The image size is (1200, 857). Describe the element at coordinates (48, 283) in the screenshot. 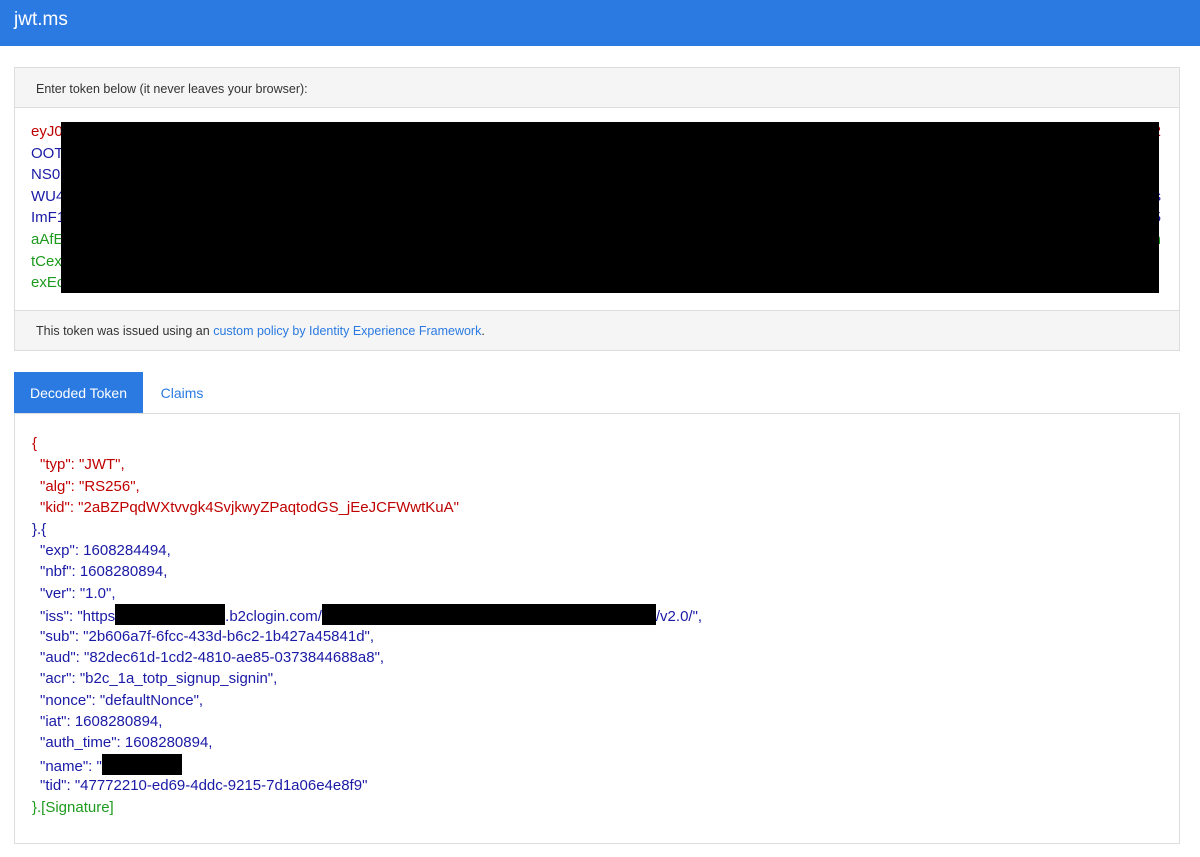

I see `token-line-start: exEc` at that location.